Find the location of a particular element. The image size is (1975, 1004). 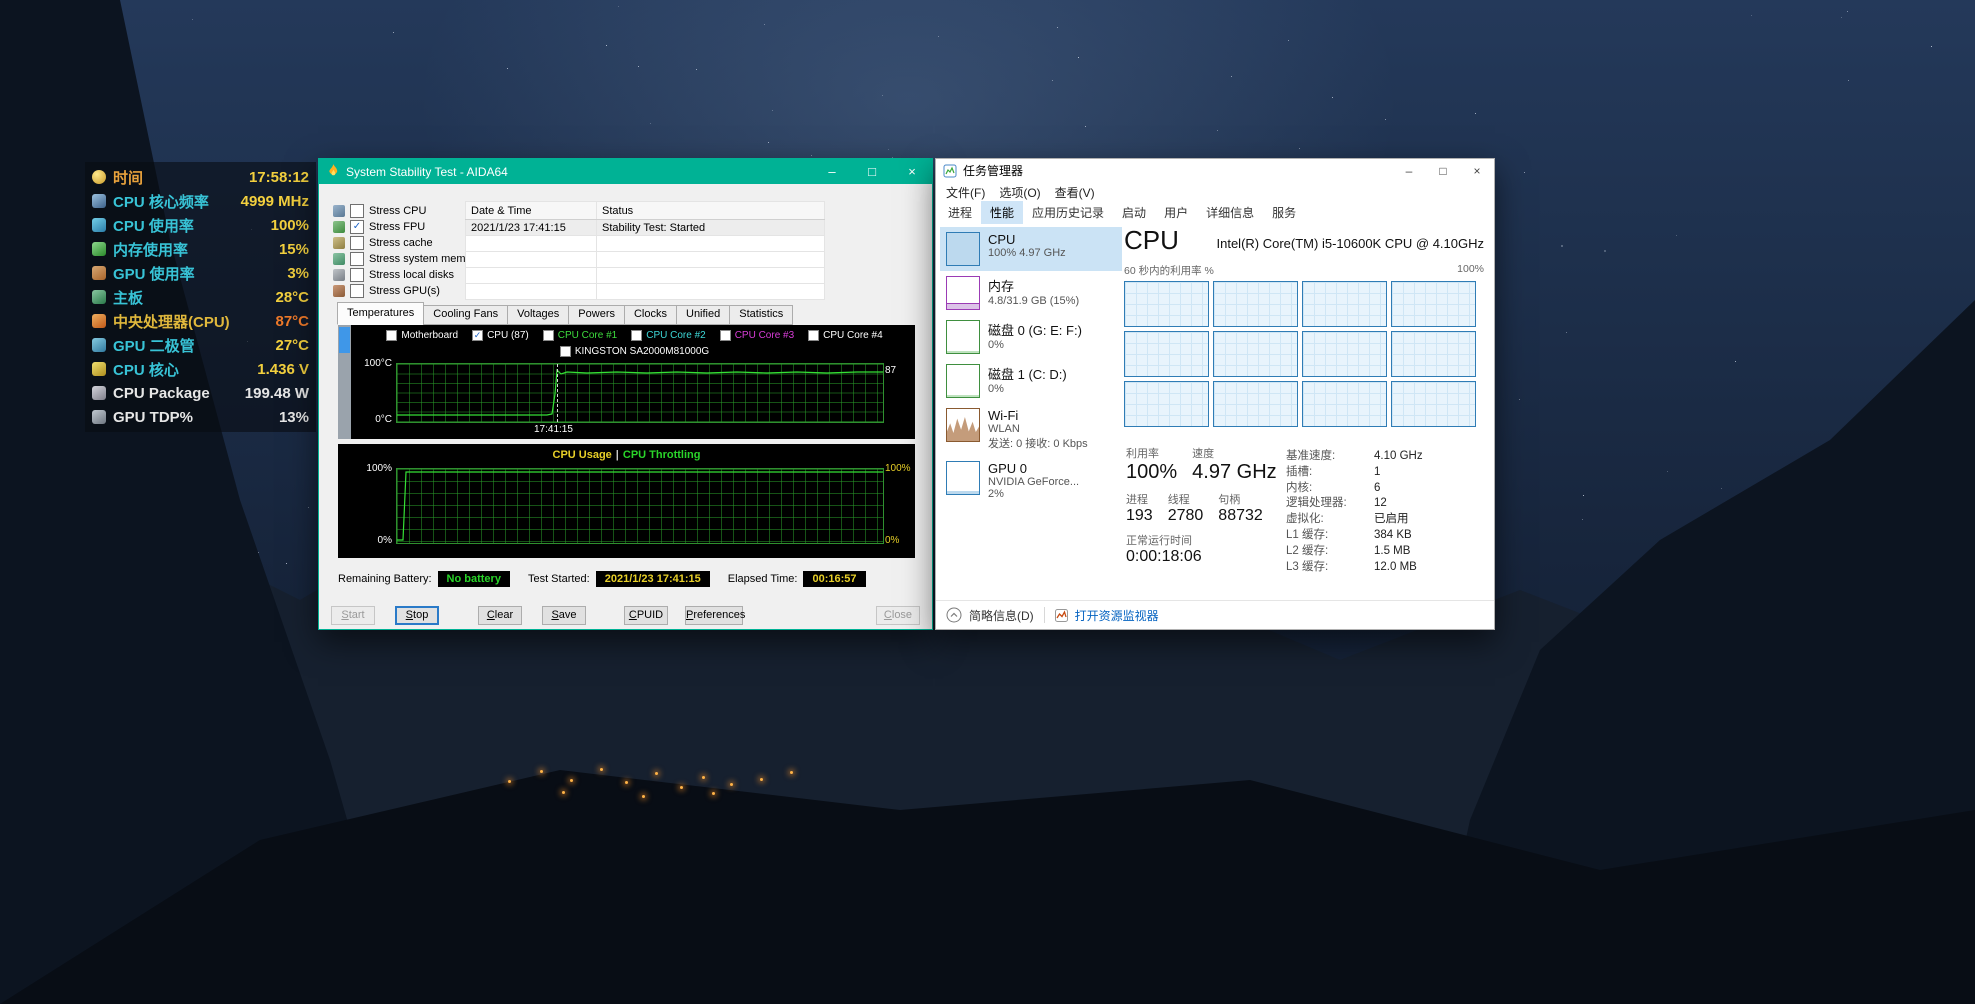

stop-button: Stop is located at coordinates (417, 615).